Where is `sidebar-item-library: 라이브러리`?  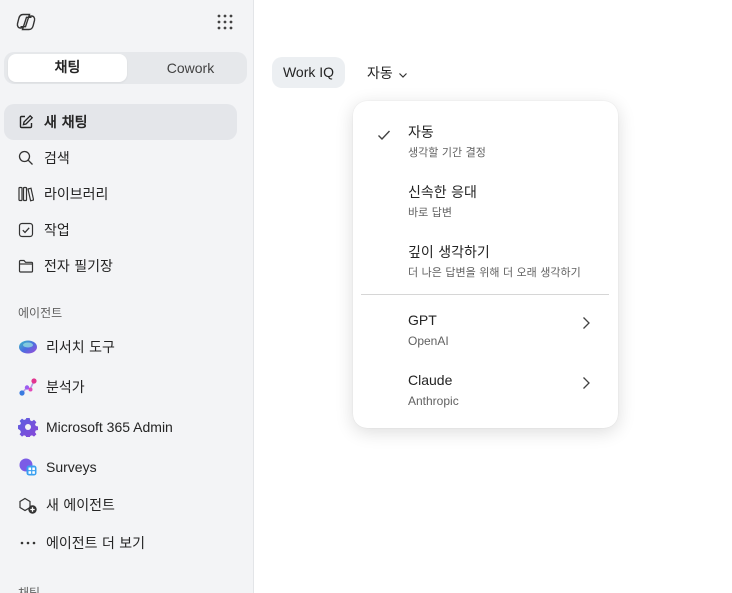
sidebar-item-library: 라이브러리 is located at coordinates (120, 194).